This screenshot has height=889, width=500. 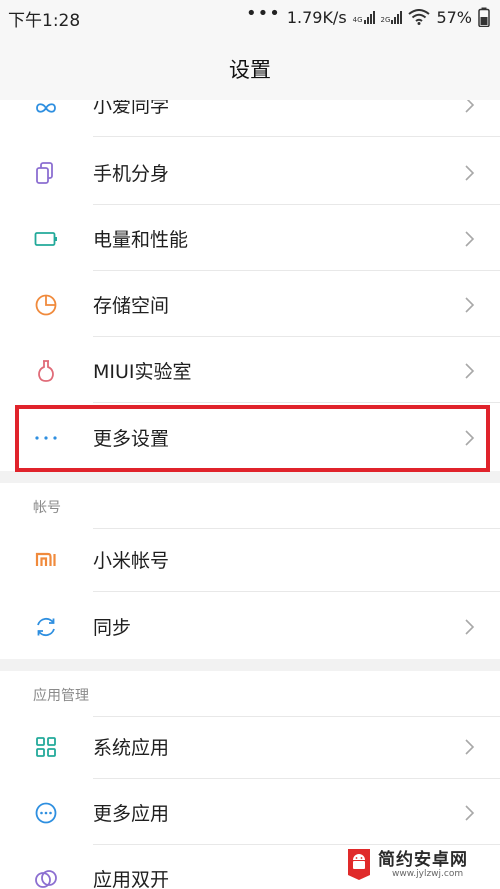 What do you see at coordinates (44, 173) in the screenshot?
I see `second-space-icon` at bounding box center [44, 173].